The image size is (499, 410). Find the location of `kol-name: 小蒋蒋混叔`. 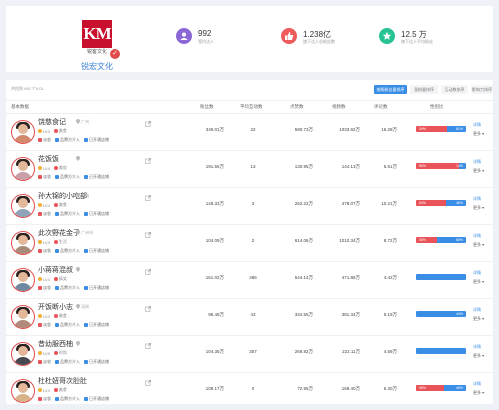

kol-name: 小蒋蒋混叔 is located at coordinates (55, 270).